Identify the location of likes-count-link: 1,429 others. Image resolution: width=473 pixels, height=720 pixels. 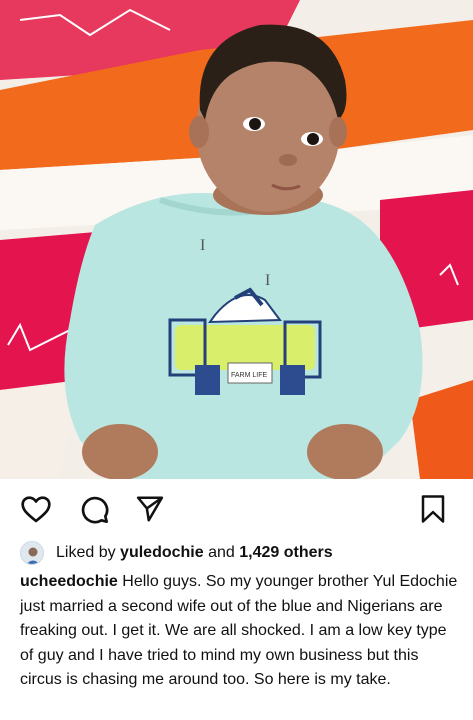
(285, 552).